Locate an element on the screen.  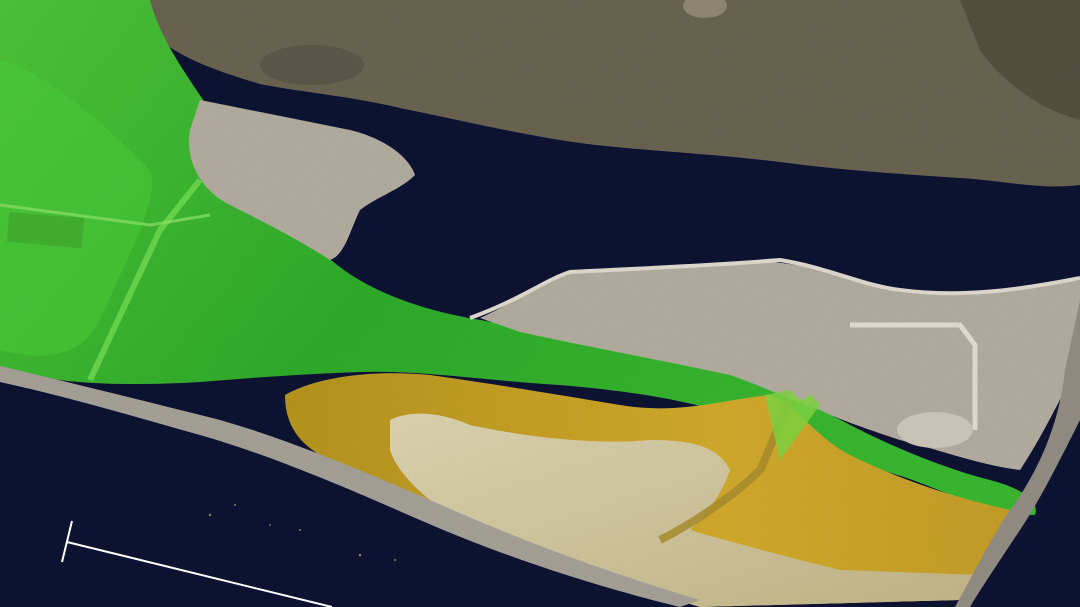
urban-block is located at coordinates (935, 430).